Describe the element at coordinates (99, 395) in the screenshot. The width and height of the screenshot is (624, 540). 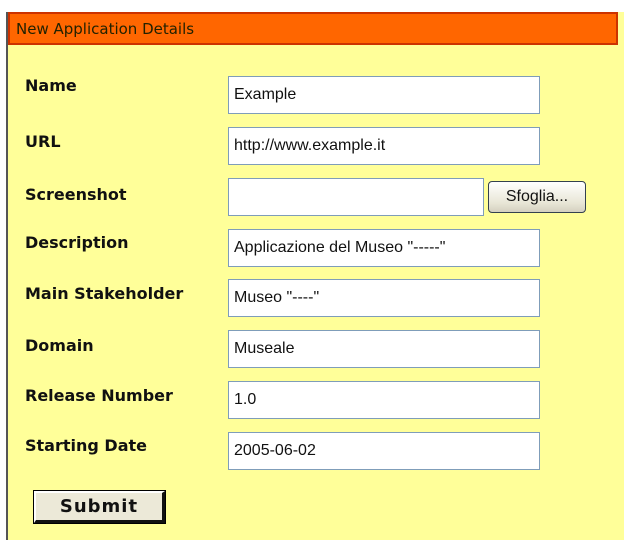
I see `release-number-label: Release Number` at that location.